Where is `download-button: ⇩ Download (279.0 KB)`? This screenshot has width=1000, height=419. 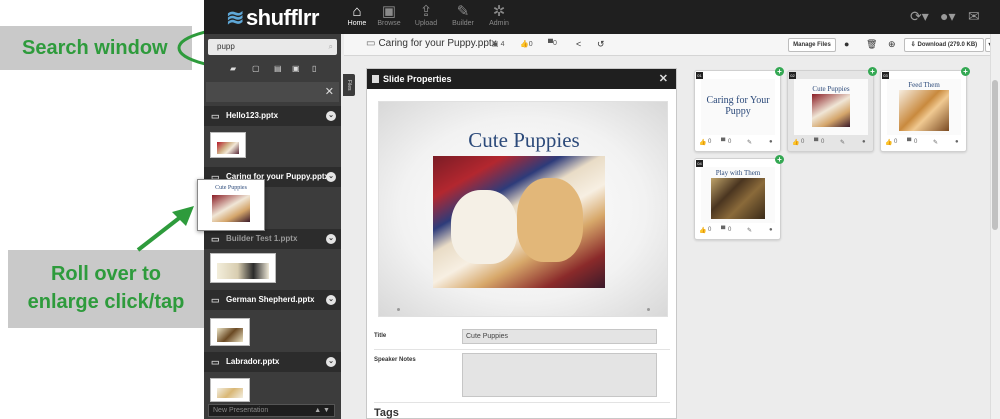 download-button: ⇩ Download (279.0 KB) is located at coordinates (944, 45).